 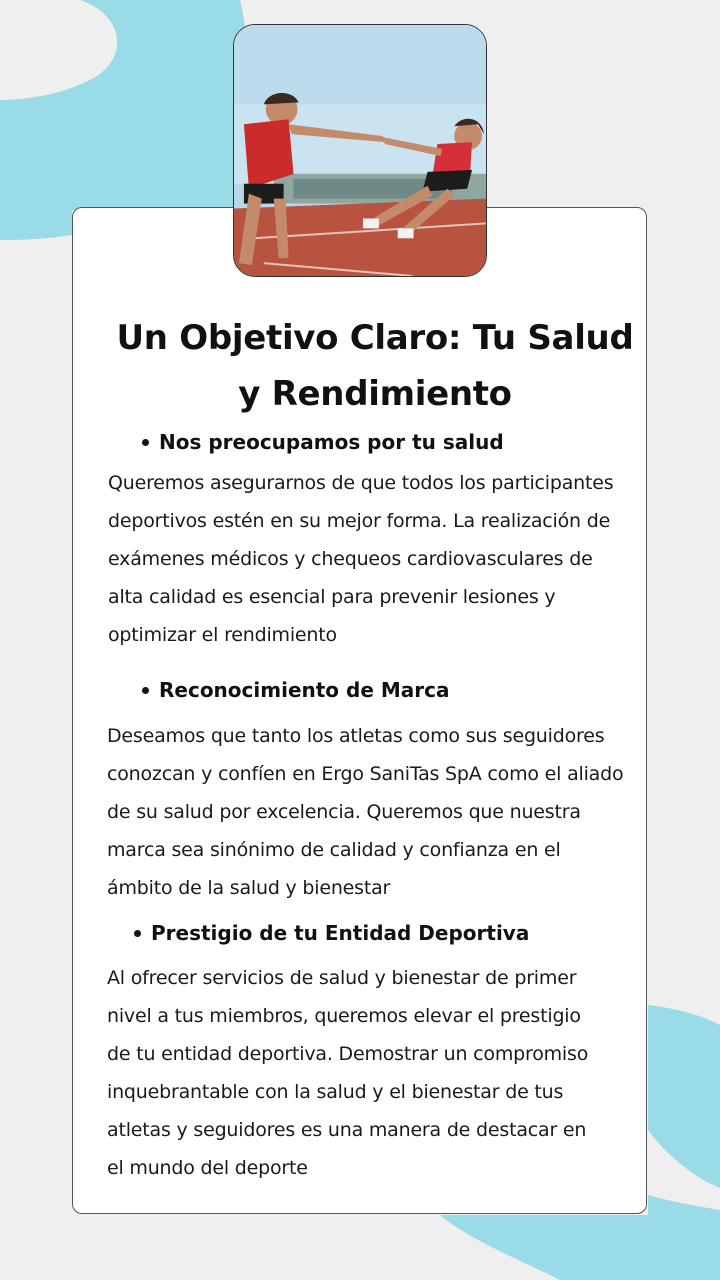 What do you see at coordinates (331, 442) in the screenshot?
I see `section-heading-label: Nos preocupamos por tu salud` at bounding box center [331, 442].